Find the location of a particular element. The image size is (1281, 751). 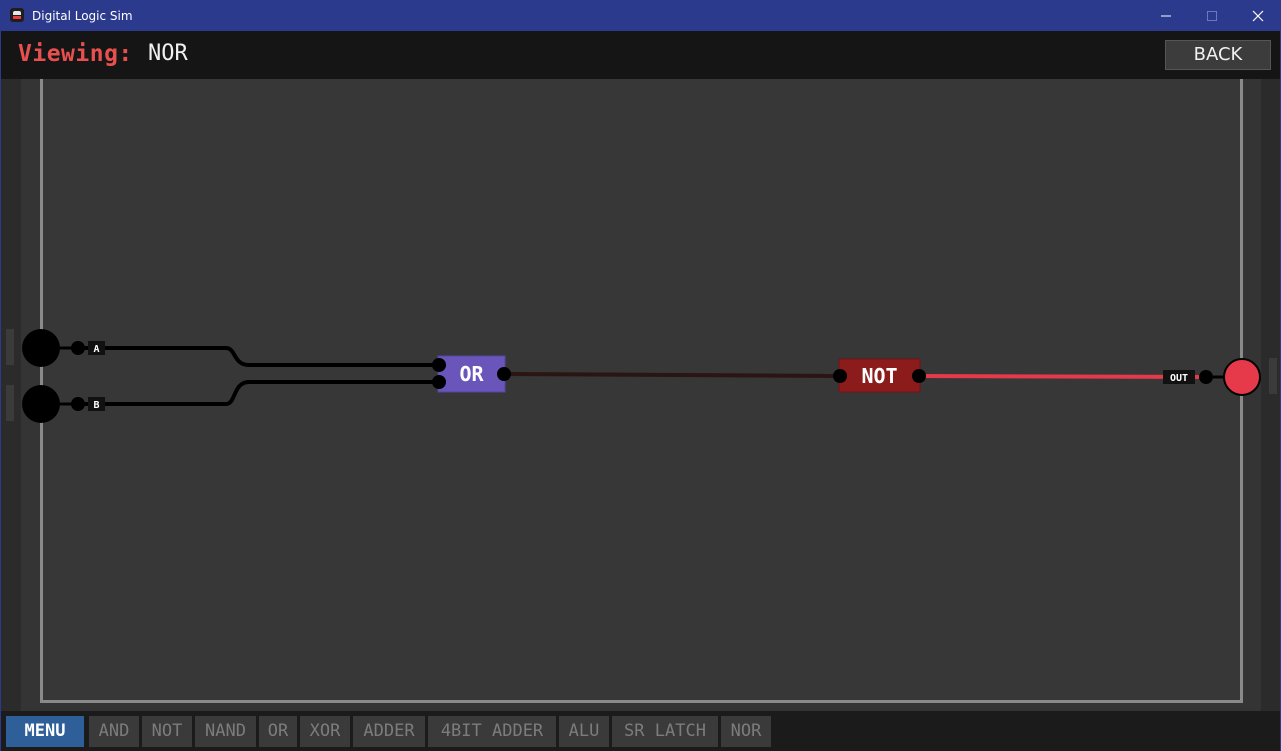

input-a-pin is located at coordinates (78, 348).